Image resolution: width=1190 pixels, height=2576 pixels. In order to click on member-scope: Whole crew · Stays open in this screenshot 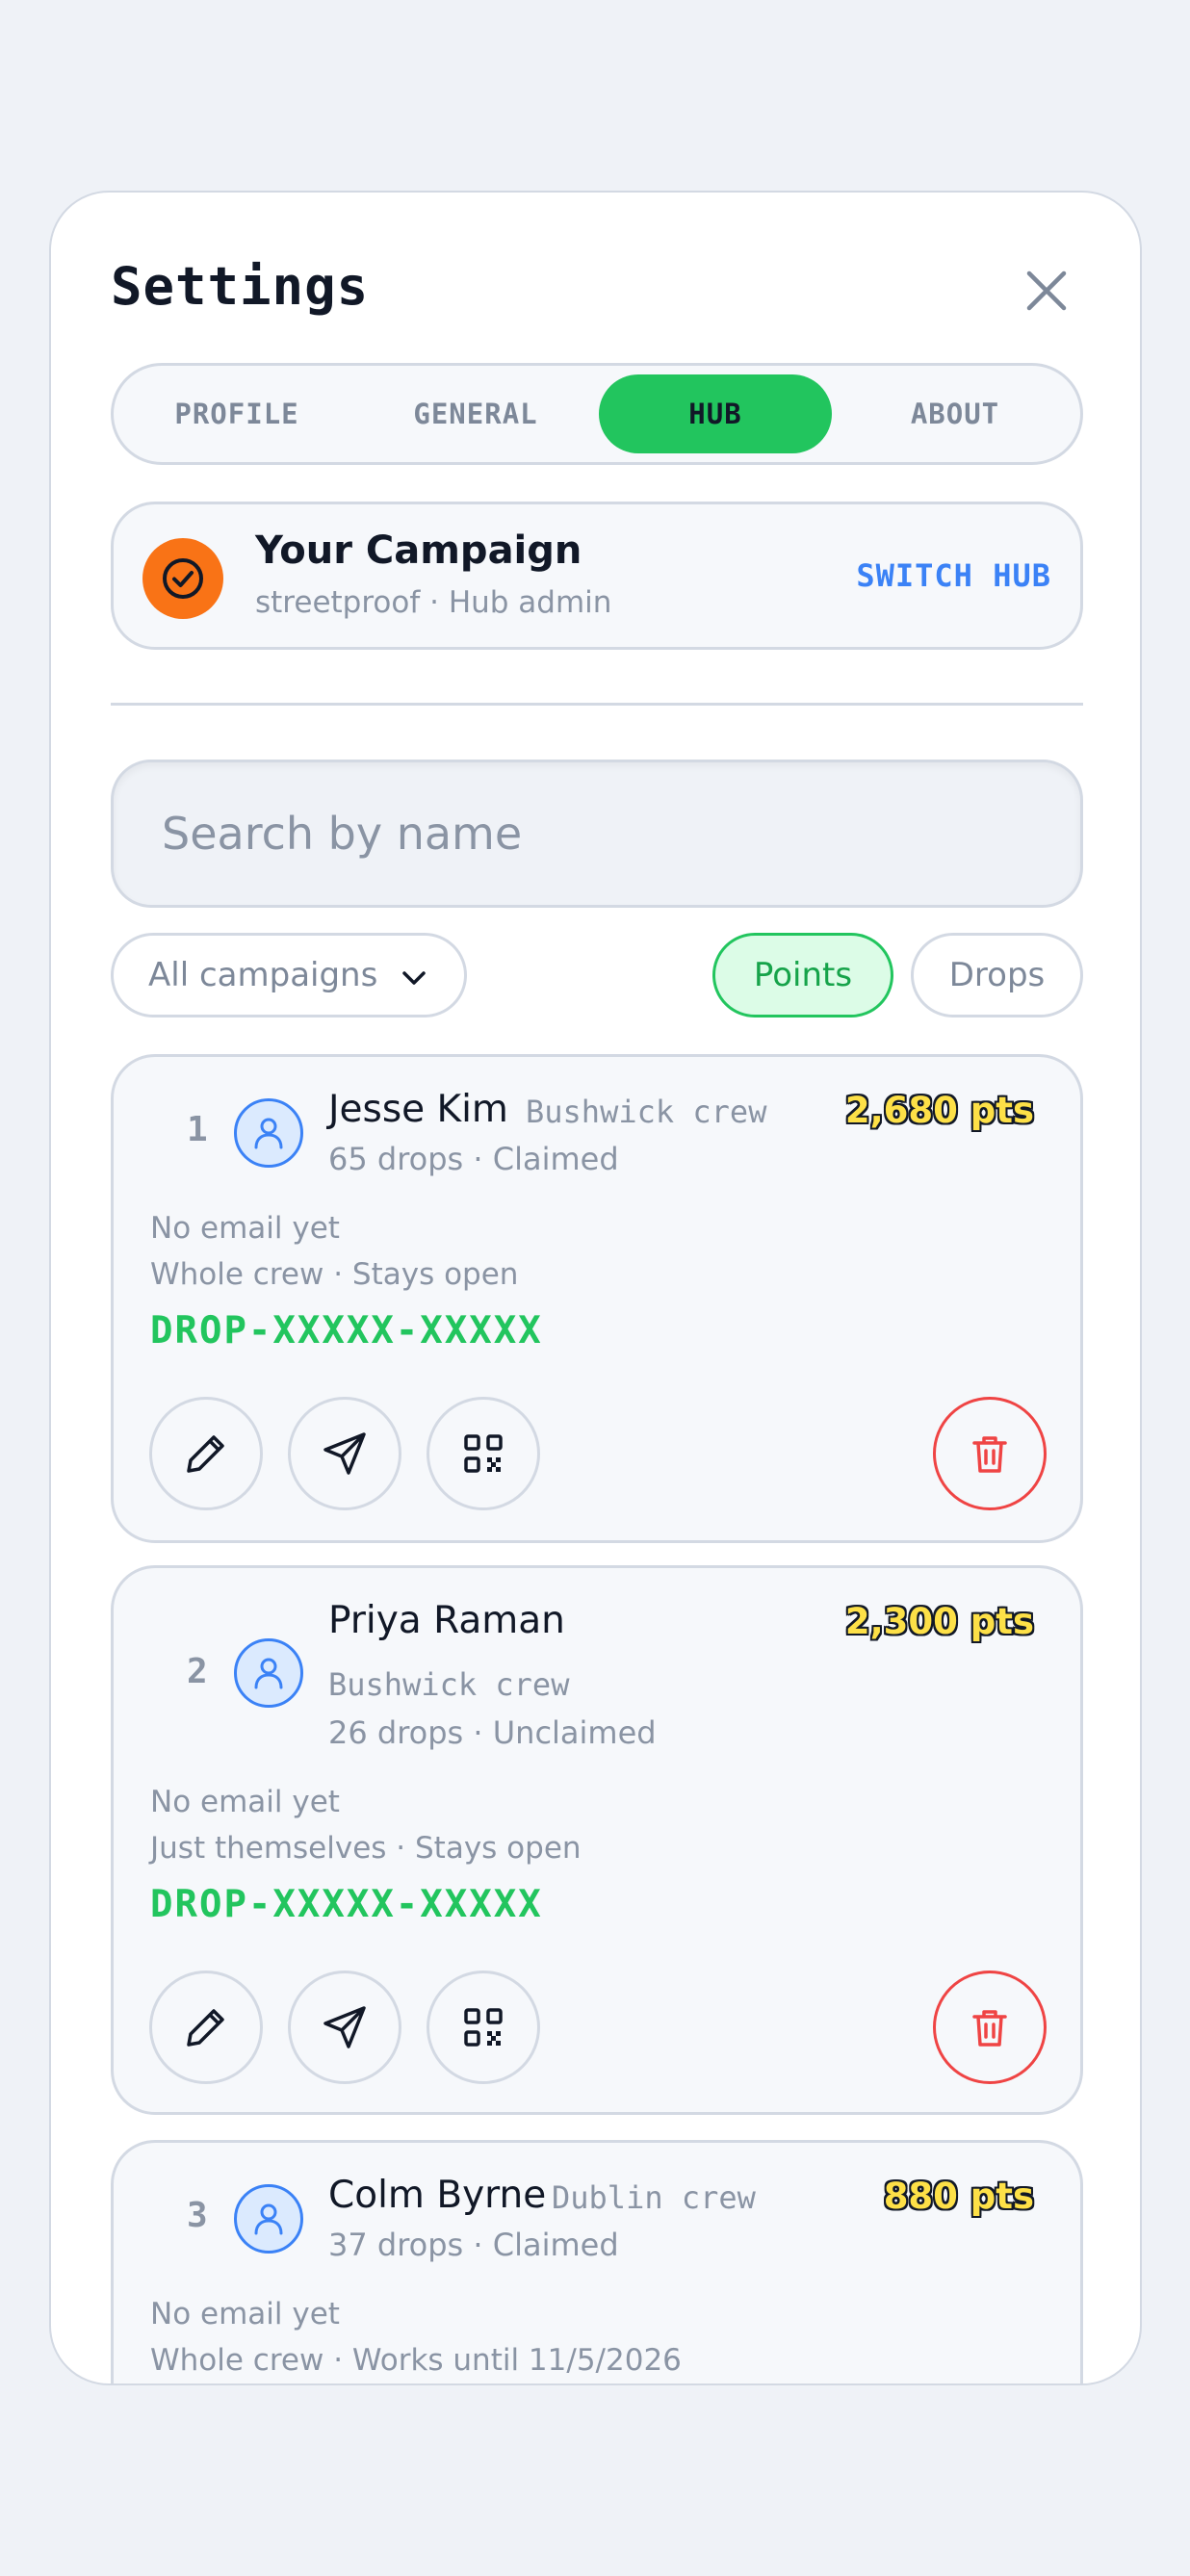, I will do `click(335, 1275)`.